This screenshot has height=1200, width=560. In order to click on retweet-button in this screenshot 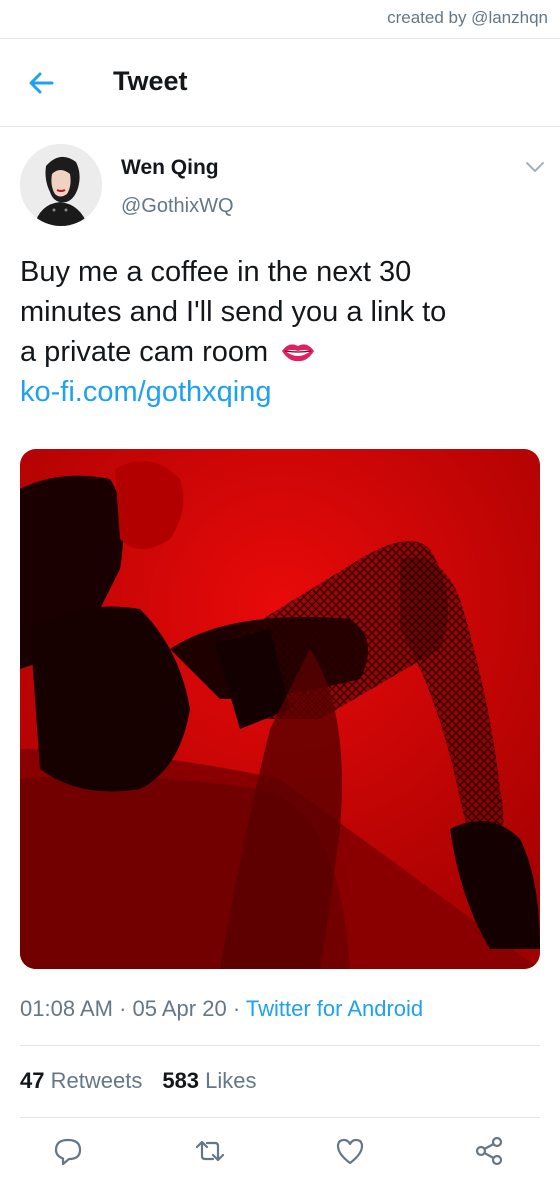, I will do `click(210, 1151)`.